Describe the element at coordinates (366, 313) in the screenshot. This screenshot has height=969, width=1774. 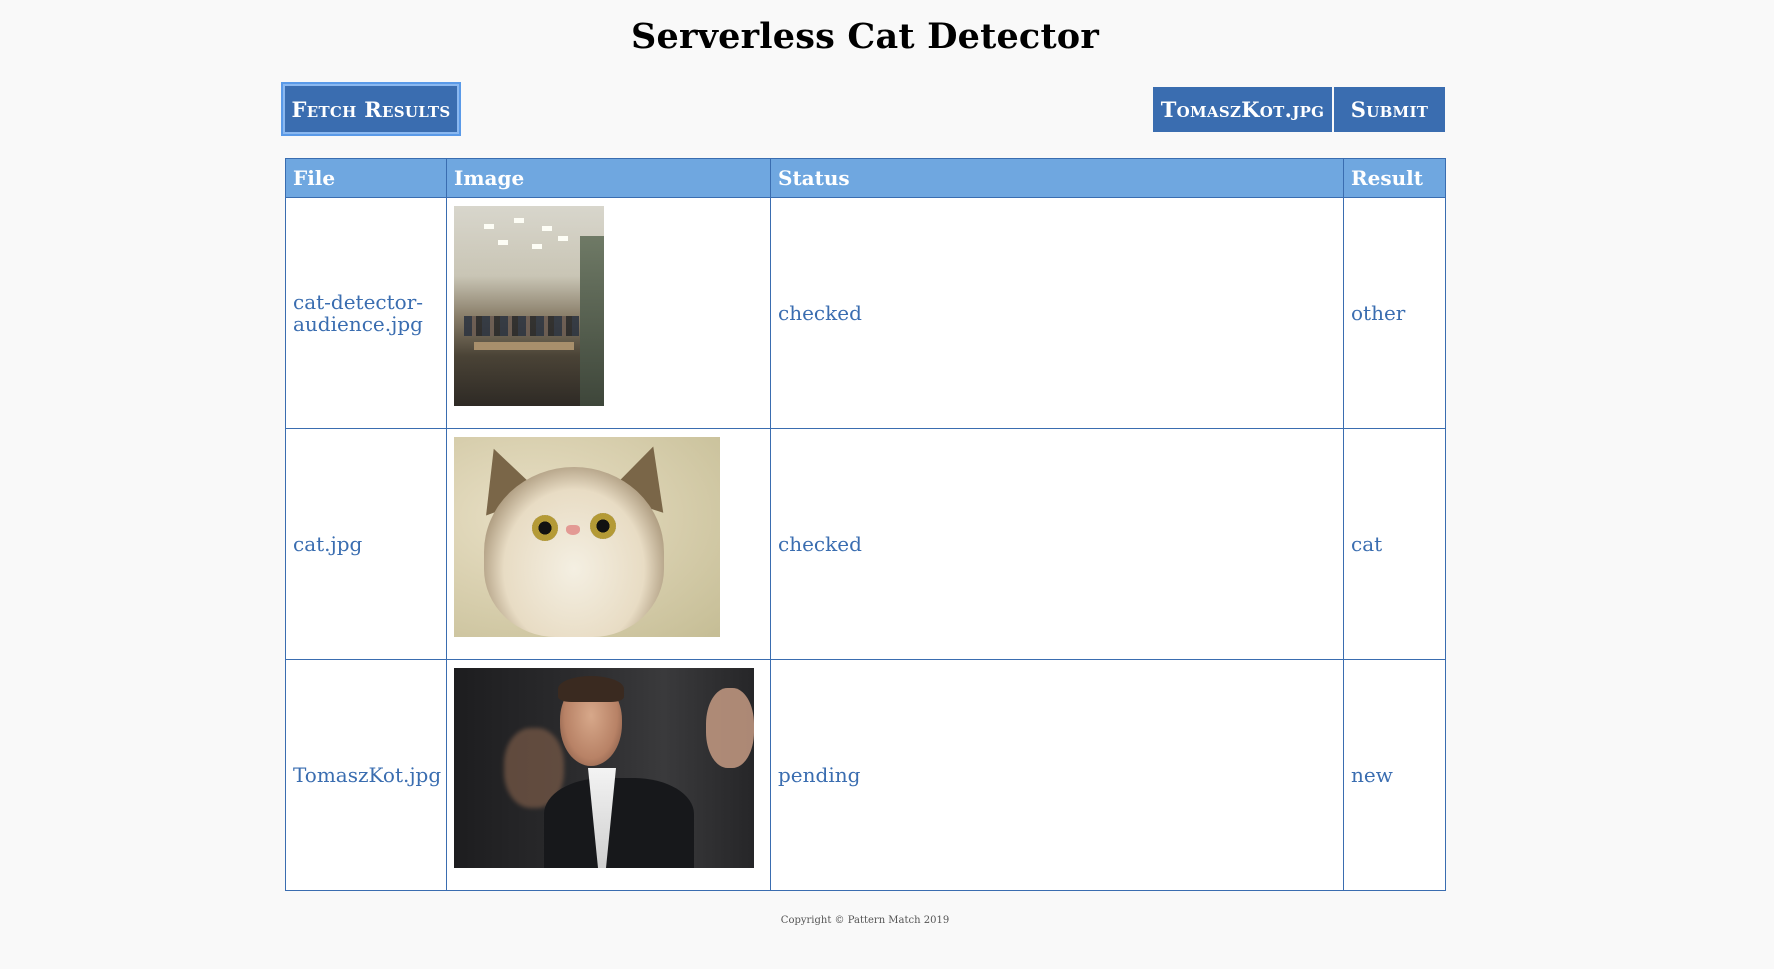
I see `file-name-cell: cat-detector-audience.jpg` at that location.